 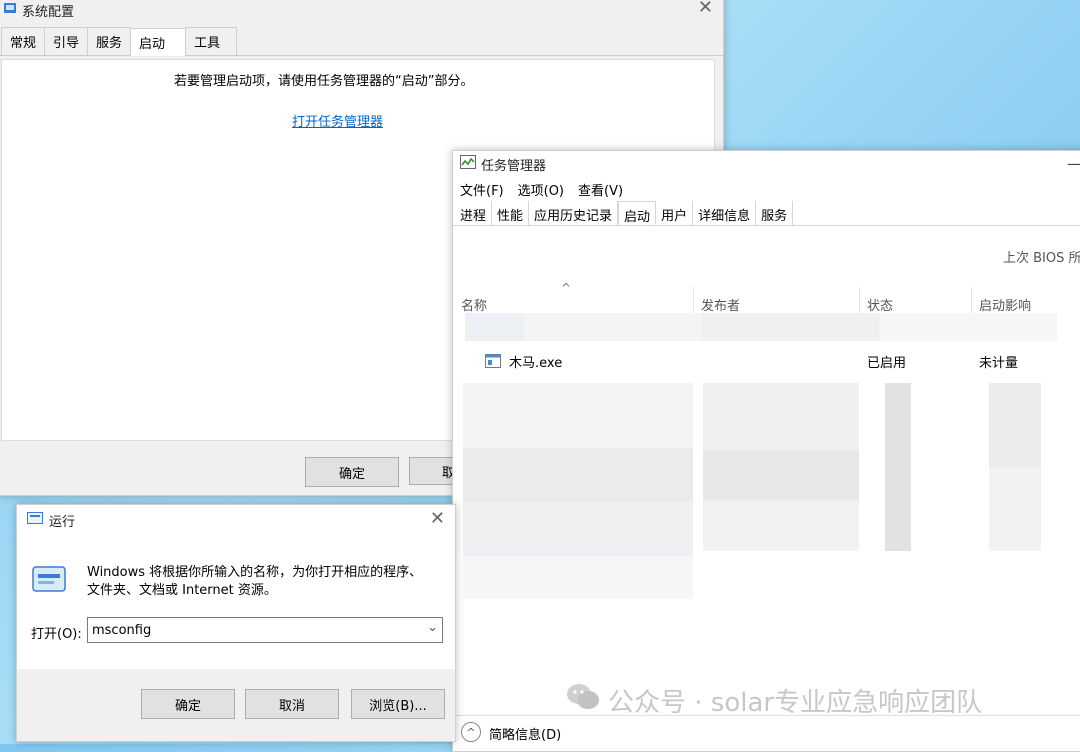 I want to click on chevron-down-icon: ⌄, so click(x=432, y=627).